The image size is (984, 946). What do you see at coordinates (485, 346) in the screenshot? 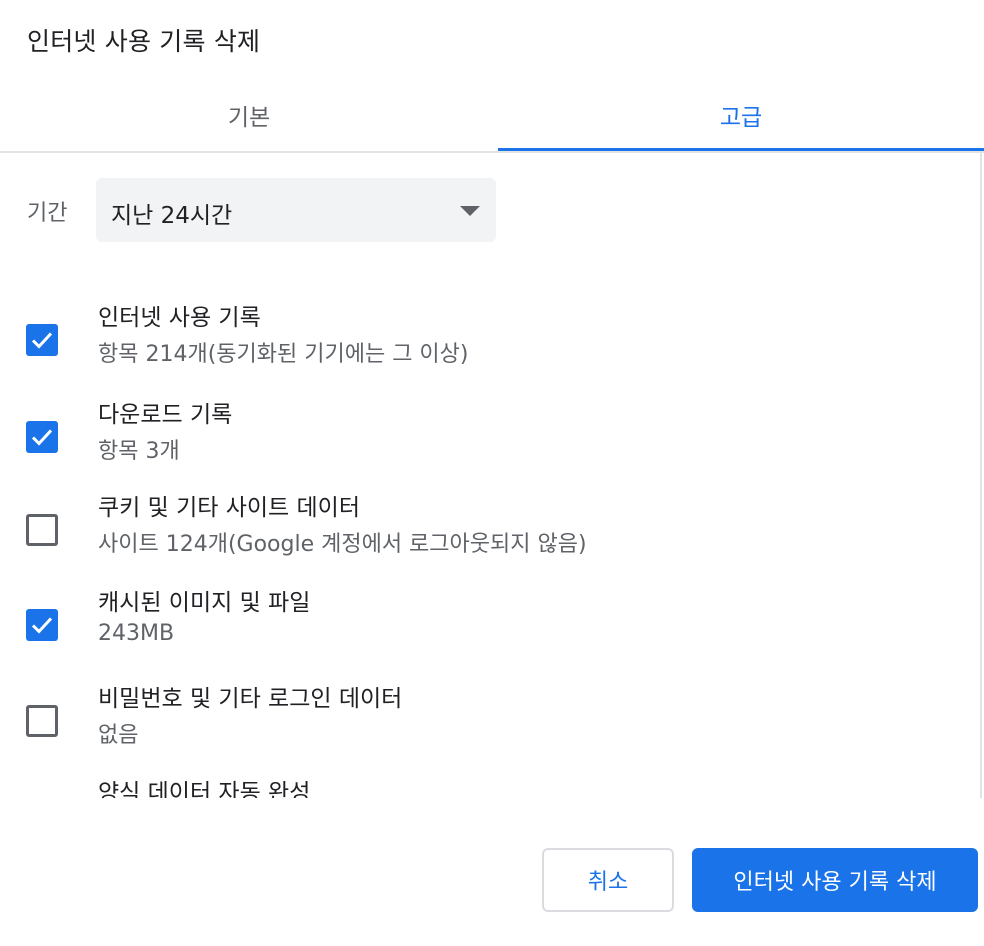
I see `option-browsing-history: 인터넷 사용 기록 항목 214개(동기화된 기기에는 그 이상)` at bounding box center [485, 346].